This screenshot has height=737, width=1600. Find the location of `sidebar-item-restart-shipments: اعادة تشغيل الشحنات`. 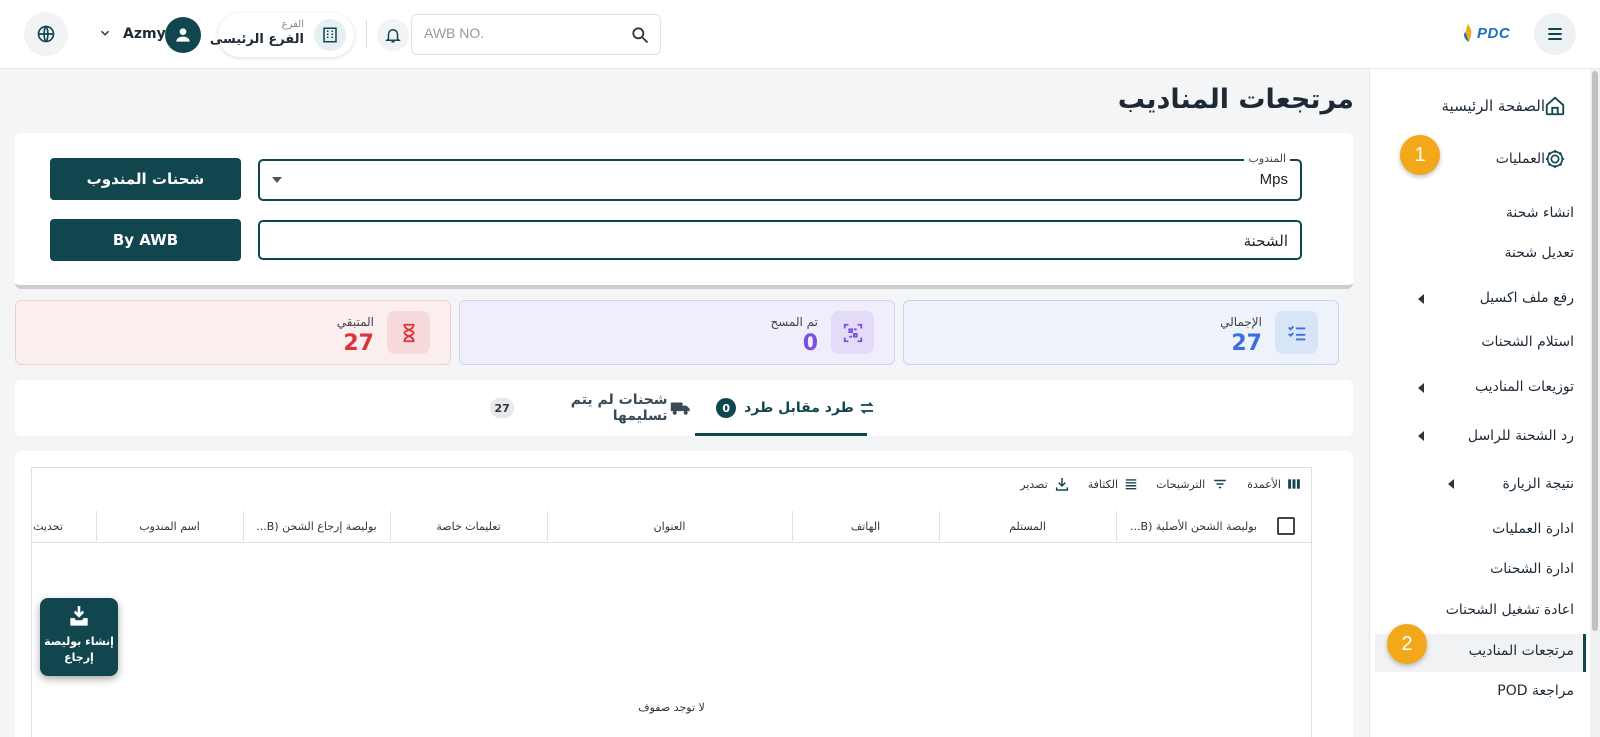

sidebar-item-restart-shipments: اعادة تشغيل الشحنات is located at coordinates (1510, 610).